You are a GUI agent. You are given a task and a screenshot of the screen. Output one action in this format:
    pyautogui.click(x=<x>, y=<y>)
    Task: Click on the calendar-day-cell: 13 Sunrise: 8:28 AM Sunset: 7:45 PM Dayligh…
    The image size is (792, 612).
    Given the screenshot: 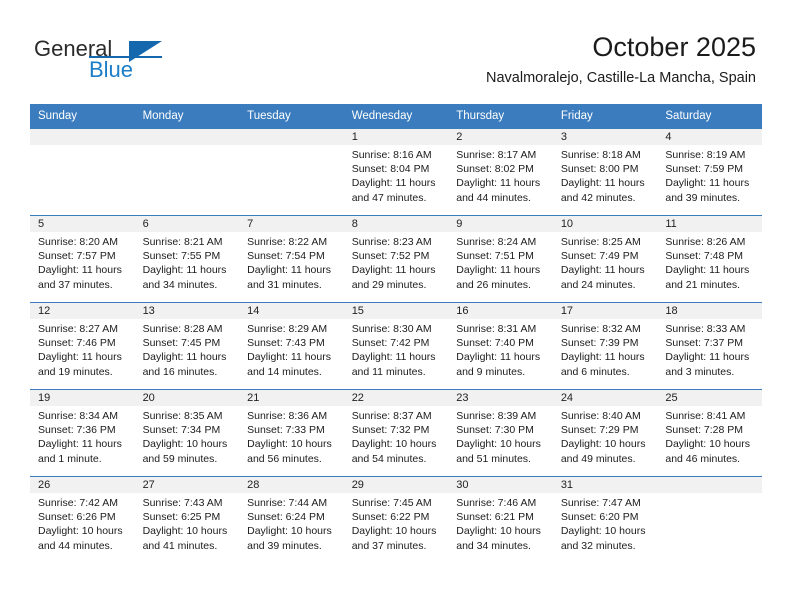 What is the action you would take?
    pyautogui.click(x=187, y=346)
    